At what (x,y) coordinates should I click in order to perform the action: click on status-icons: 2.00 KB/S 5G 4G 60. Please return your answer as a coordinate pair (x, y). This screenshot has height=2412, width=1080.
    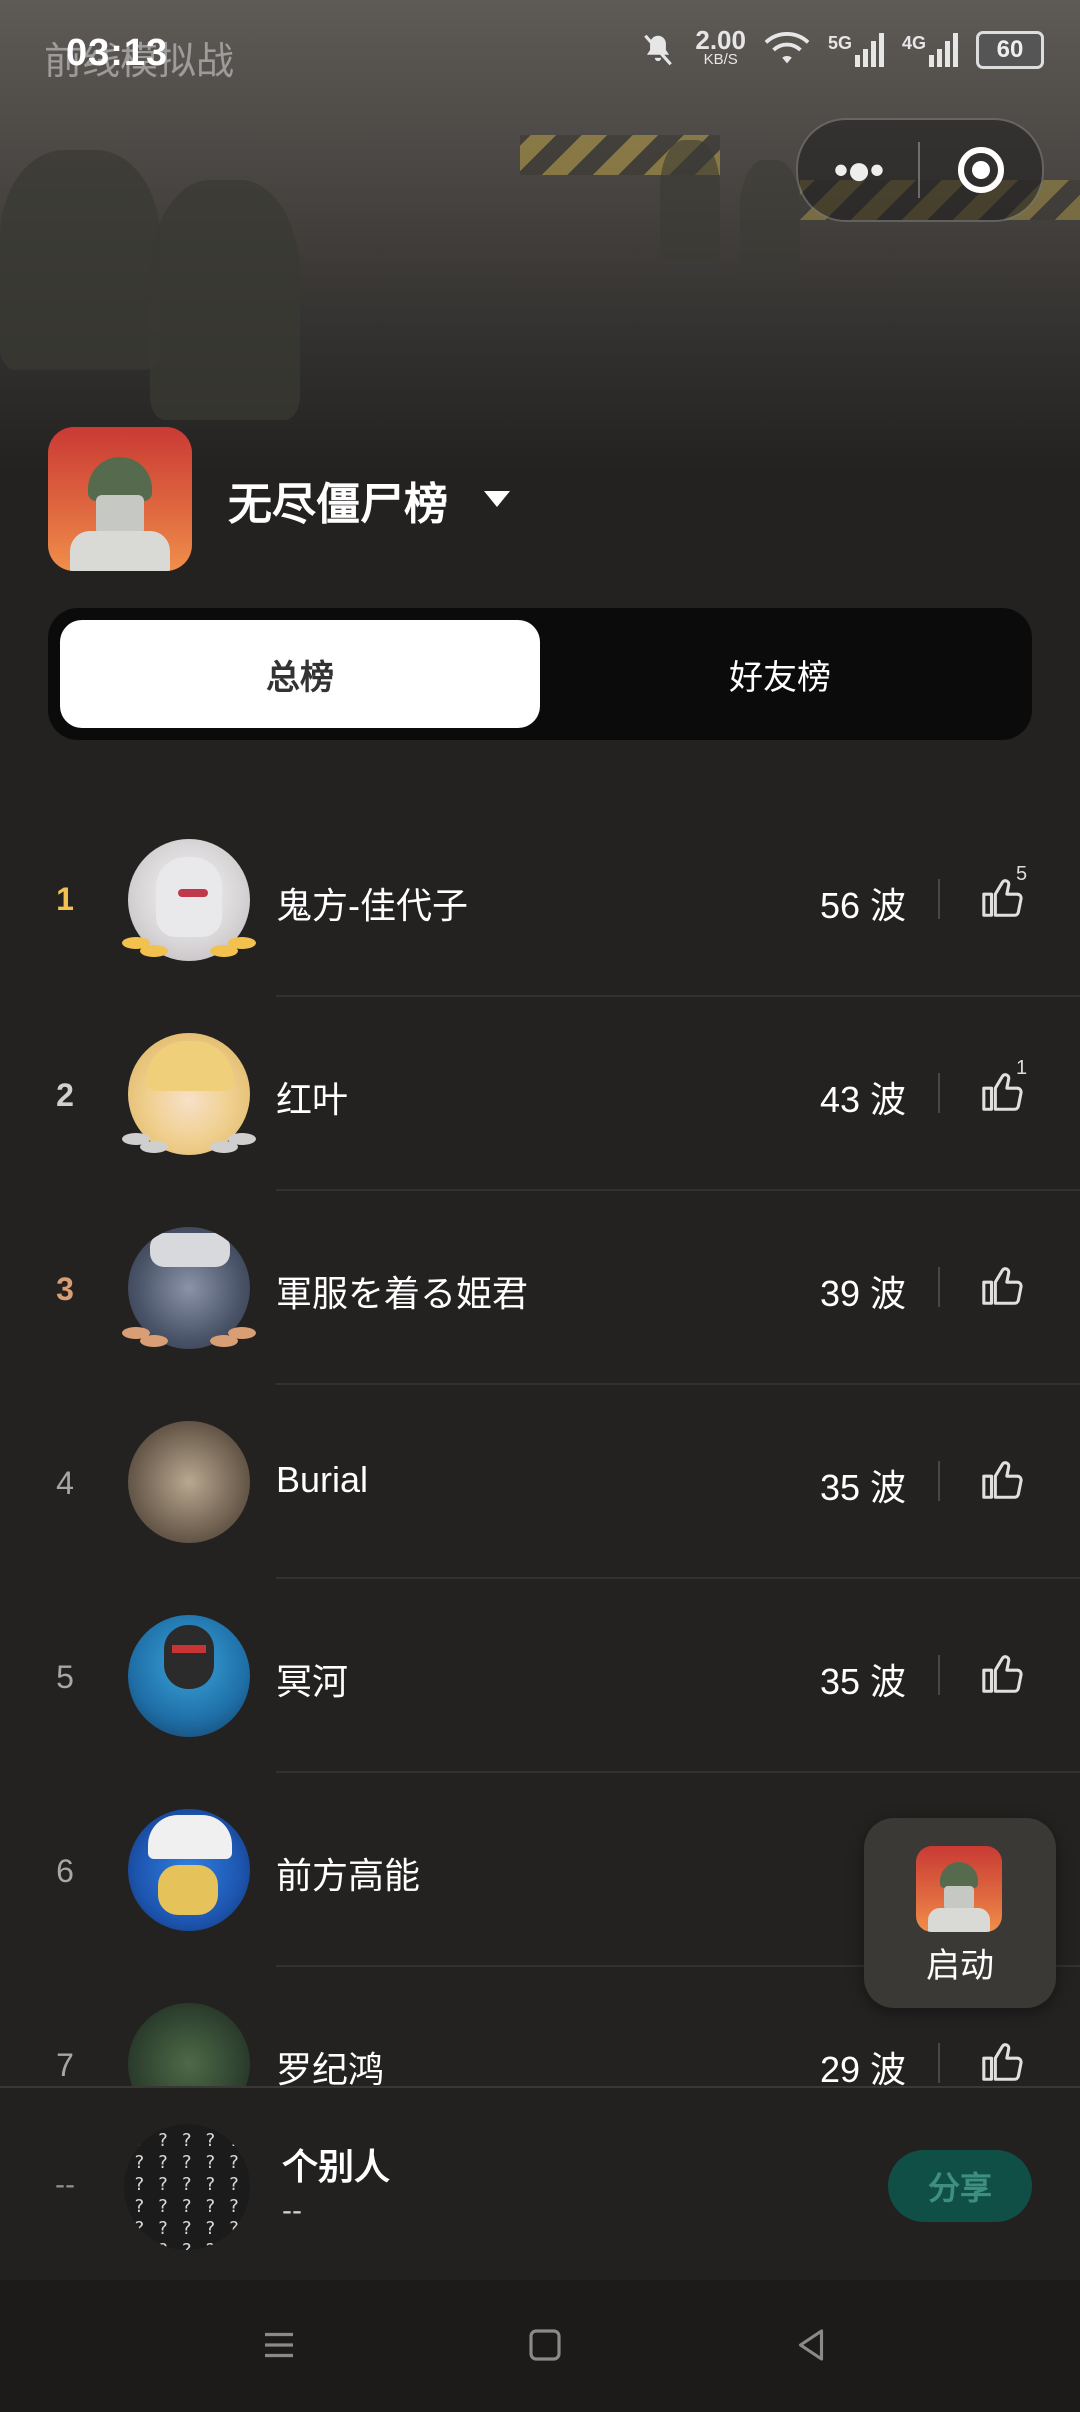
    Looking at the image, I should click on (841, 48).